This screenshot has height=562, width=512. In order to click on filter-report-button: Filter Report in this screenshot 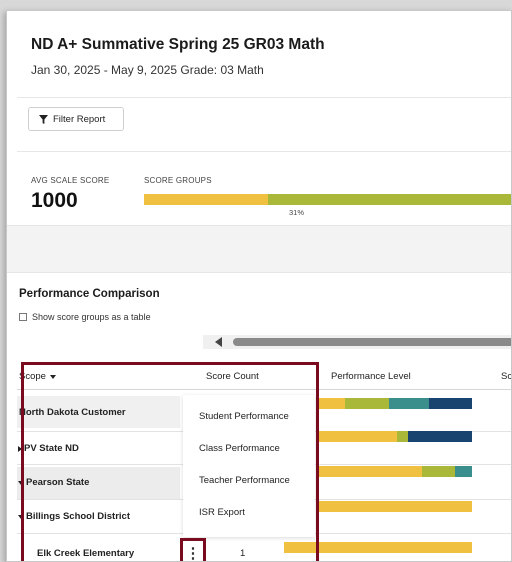, I will do `click(76, 119)`.